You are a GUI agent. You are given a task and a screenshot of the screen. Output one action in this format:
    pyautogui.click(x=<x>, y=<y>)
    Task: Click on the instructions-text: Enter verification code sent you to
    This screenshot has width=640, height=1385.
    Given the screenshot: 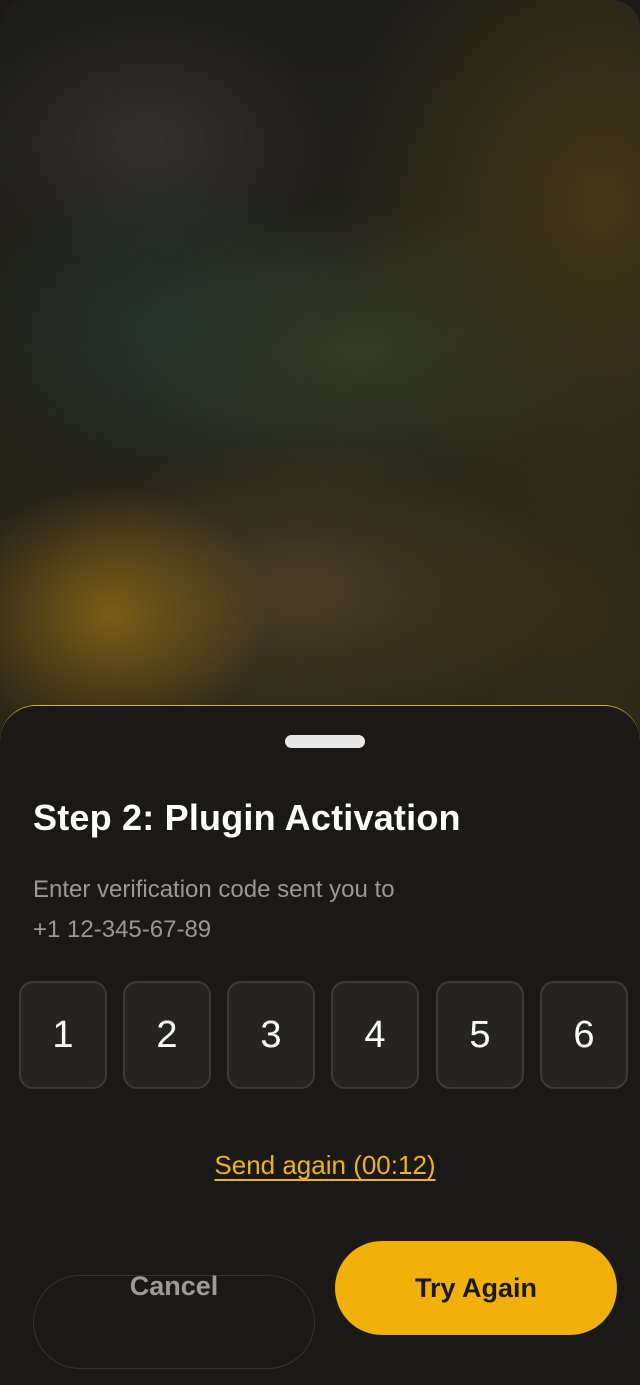 What is the action you would take?
    pyautogui.click(x=214, y=889)
    